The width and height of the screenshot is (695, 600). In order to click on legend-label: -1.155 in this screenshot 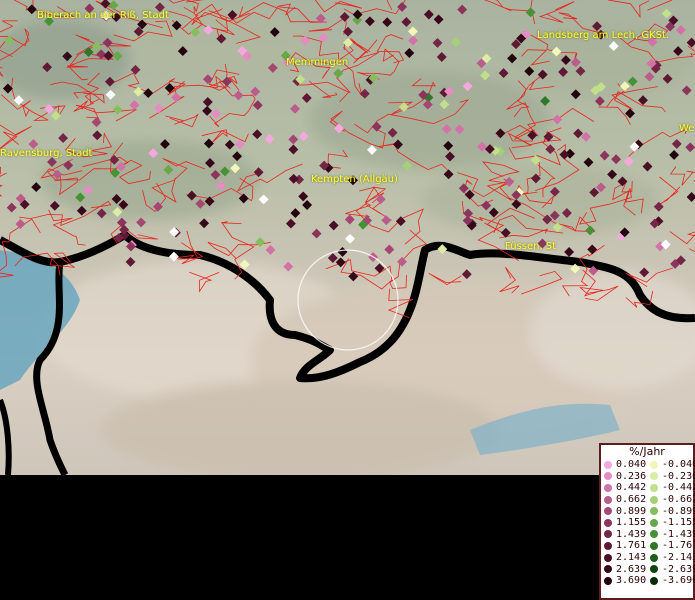, I will do `click(678, 523)`.